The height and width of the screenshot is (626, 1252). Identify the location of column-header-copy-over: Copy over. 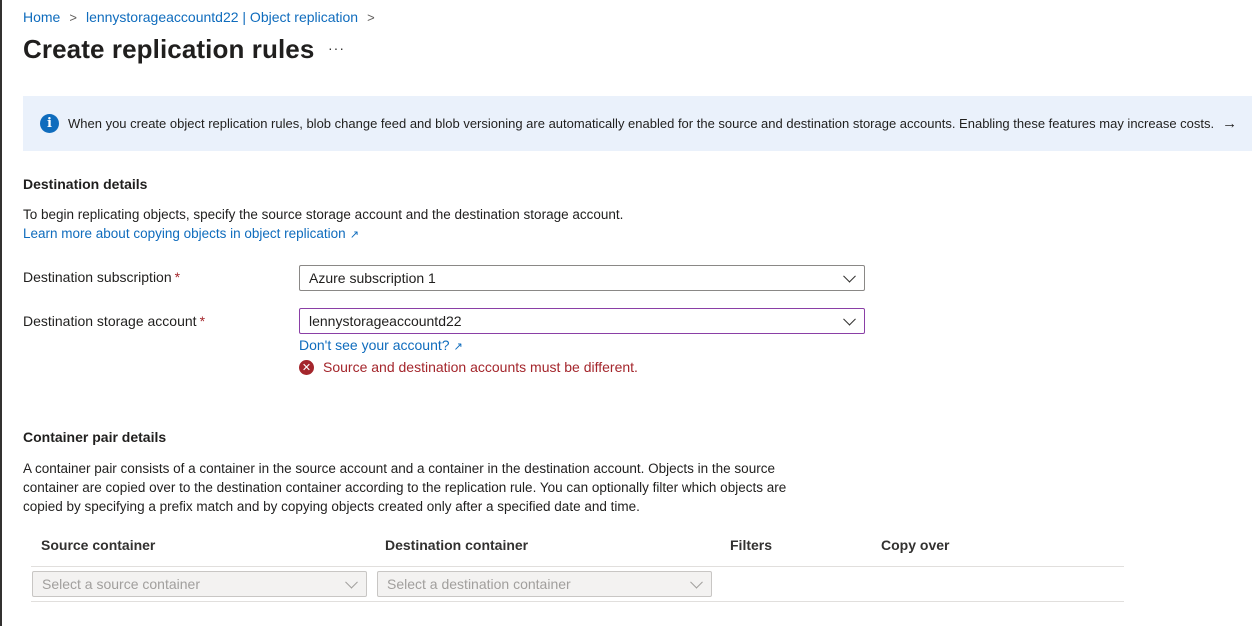
(915, 545).